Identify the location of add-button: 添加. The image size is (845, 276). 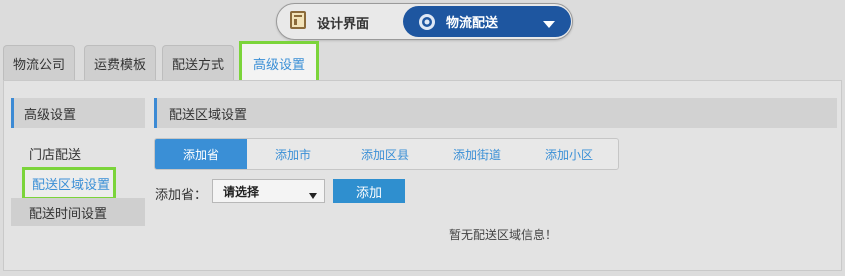
(369, 191).